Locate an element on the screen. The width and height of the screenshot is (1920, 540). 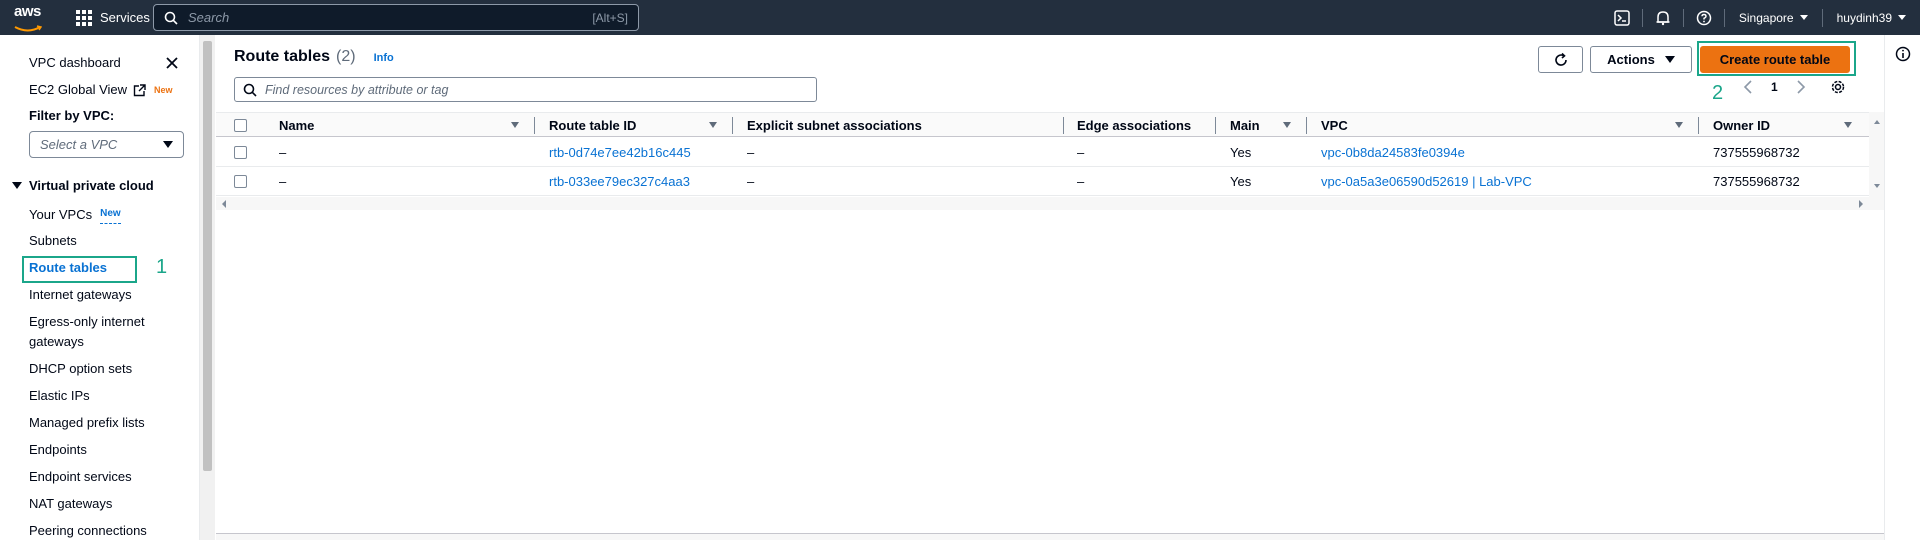
search-placeholder: Search is located at coordinates (209, 17).